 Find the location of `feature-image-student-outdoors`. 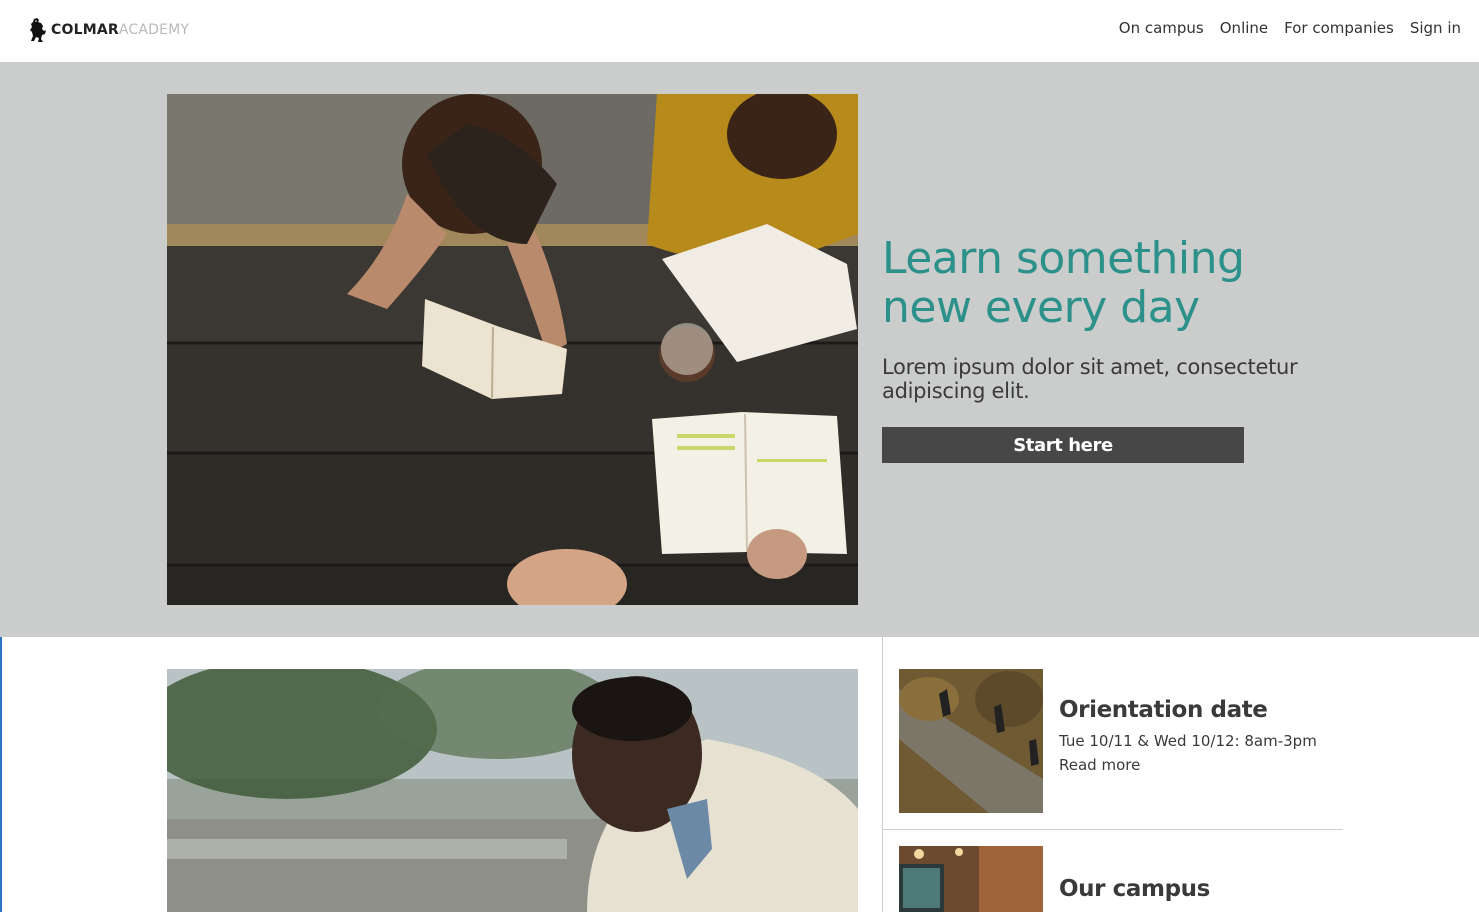

feature-image-student-outdoors is located at coordinates (512, 790).